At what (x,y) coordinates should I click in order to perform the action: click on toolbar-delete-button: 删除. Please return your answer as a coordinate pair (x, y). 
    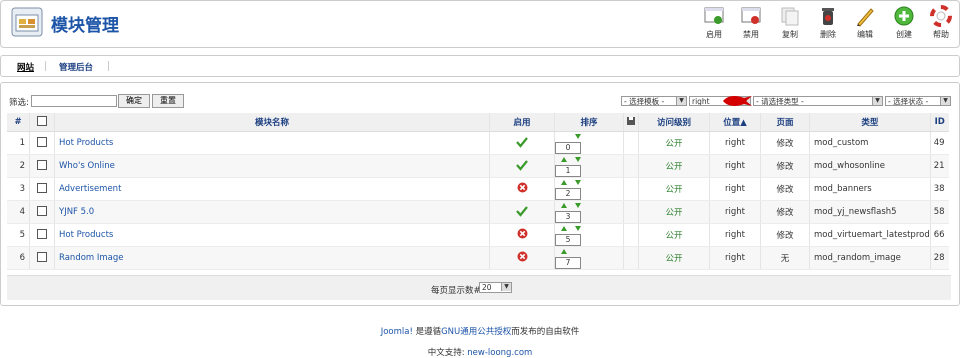
    Looking at the image, I should click on (828, 22).